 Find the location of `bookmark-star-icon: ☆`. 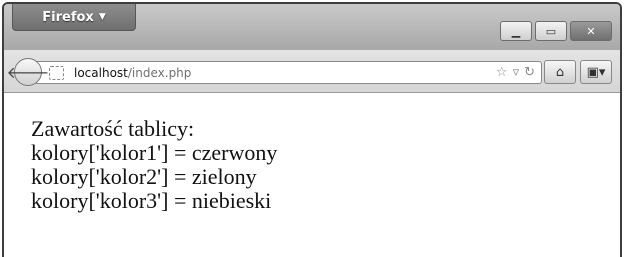

bookmark-star-icon: ☆ is located at coordinates (502, 72).